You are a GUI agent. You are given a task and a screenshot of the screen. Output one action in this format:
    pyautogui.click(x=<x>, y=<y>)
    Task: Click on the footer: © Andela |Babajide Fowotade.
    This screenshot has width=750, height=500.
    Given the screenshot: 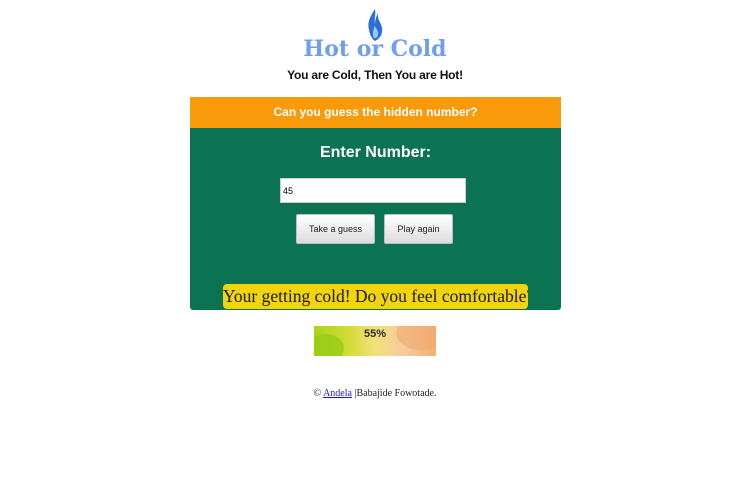 What is the action you would take?
    pyautogui.click(x=375, y=393)
    